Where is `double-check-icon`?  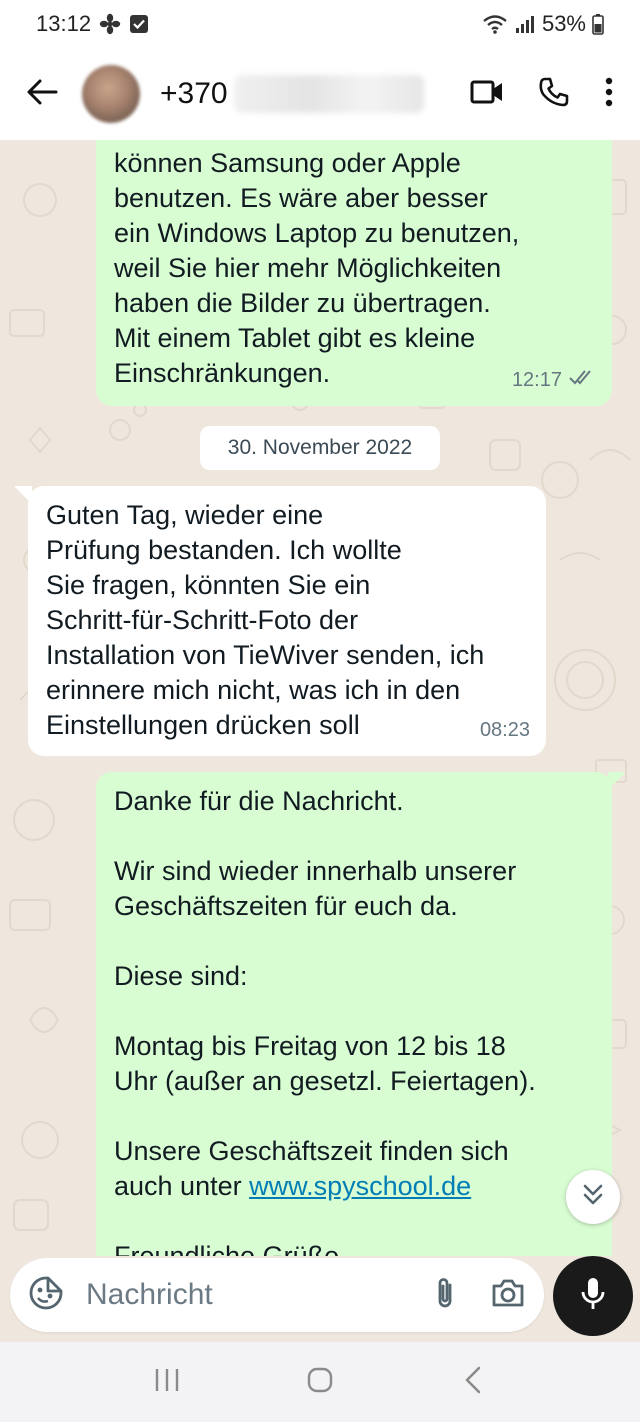 double-check-icon is located at coordinates (582, 380).